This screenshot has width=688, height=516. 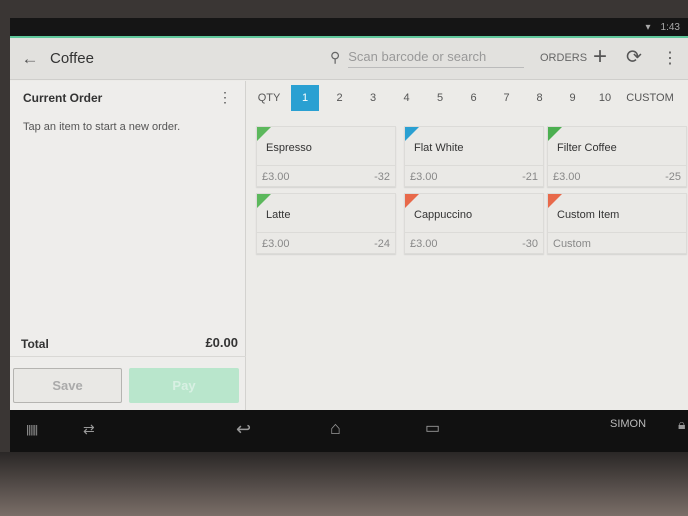 What do you see at coordinates (443, 215) in the screenshot?
I see `item-name: Cappuccino` at bounding box center [443, 215].